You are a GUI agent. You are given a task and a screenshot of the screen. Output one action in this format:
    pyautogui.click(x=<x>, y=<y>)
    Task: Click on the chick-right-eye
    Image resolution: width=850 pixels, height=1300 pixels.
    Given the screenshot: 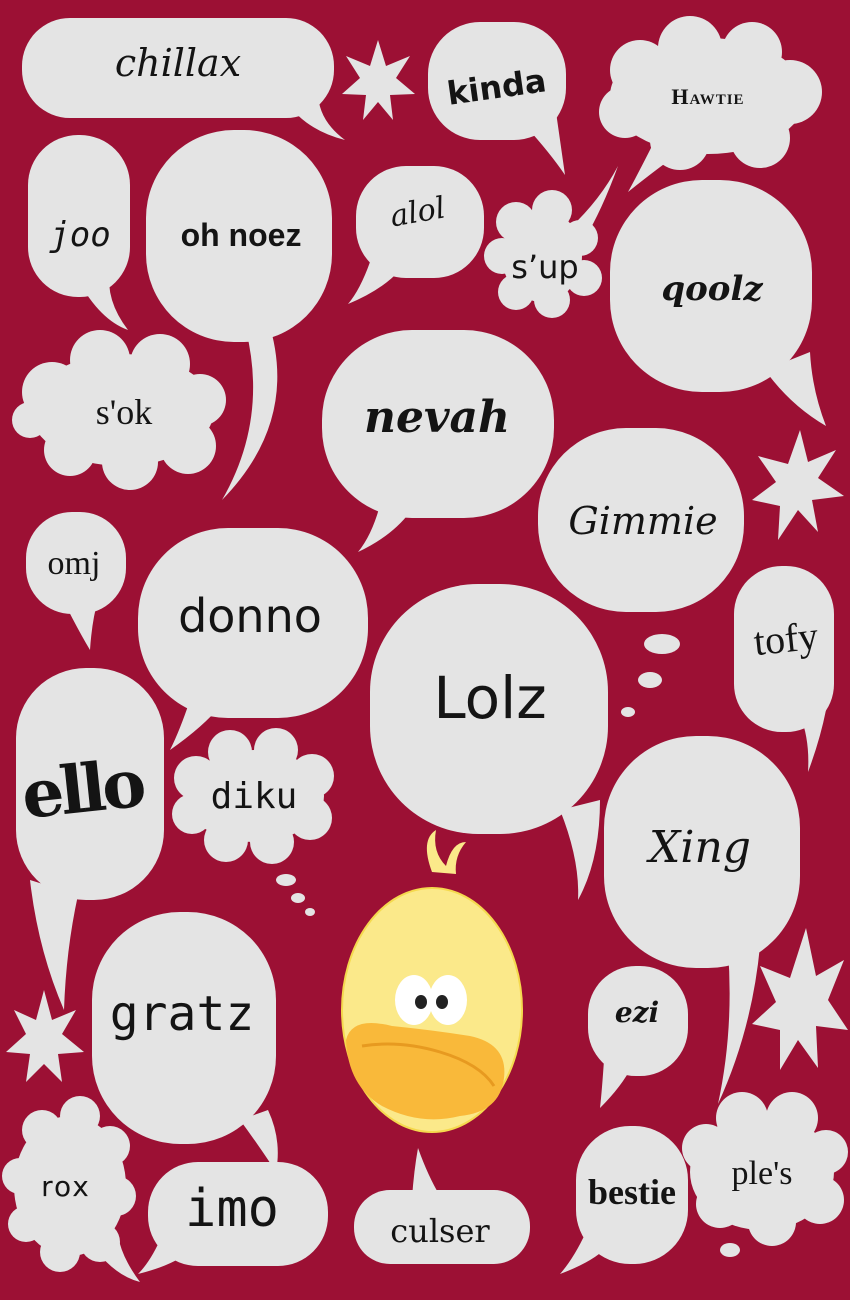 What is the action you would take?
    pyautogui.click(x=448, y=1000)
    